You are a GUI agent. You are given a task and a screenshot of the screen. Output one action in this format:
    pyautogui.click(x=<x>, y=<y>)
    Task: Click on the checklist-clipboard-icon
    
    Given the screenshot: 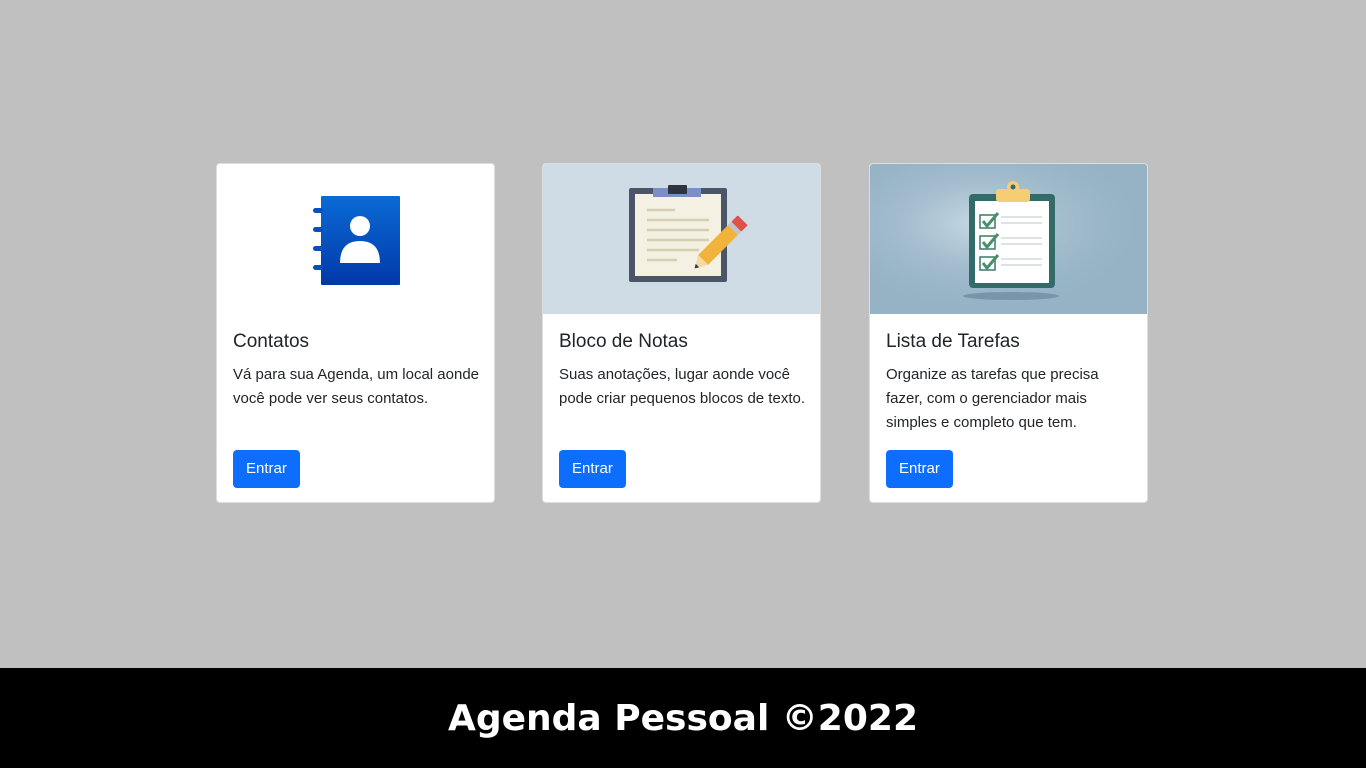 What is the action you would take?
    pyautogui.click(x=1008, y=239)
    